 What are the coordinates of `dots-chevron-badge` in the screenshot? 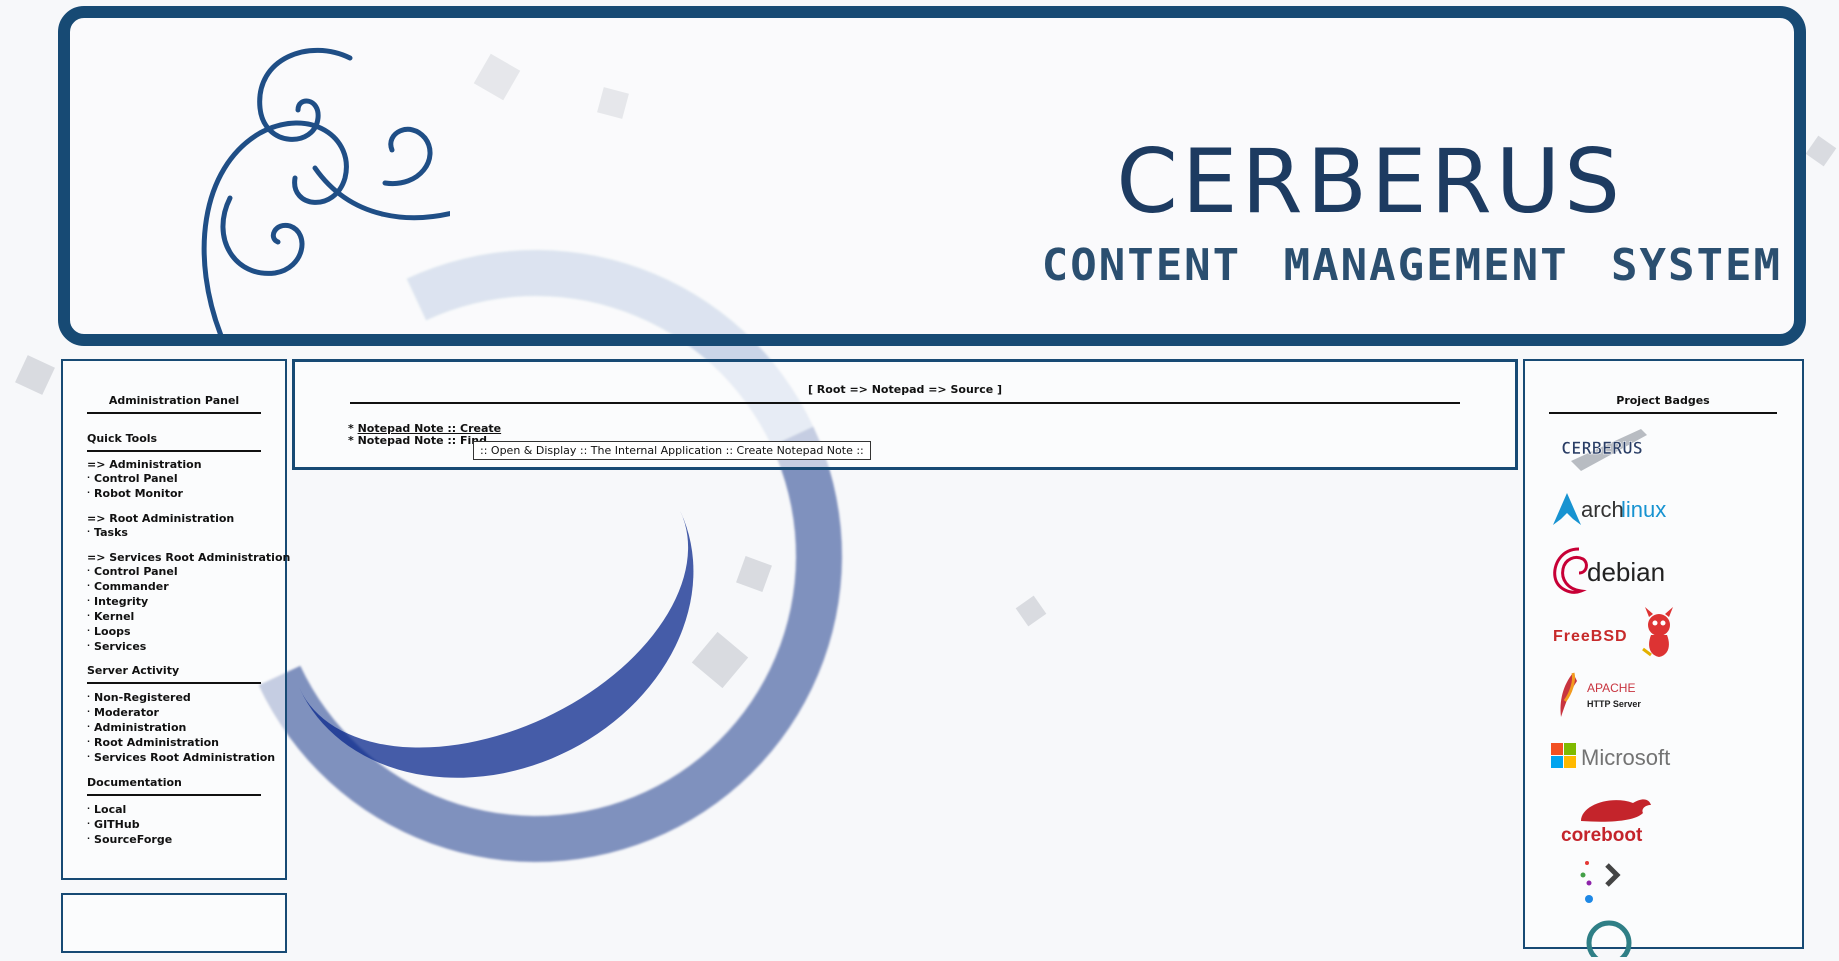 It's located at (1616, 884).